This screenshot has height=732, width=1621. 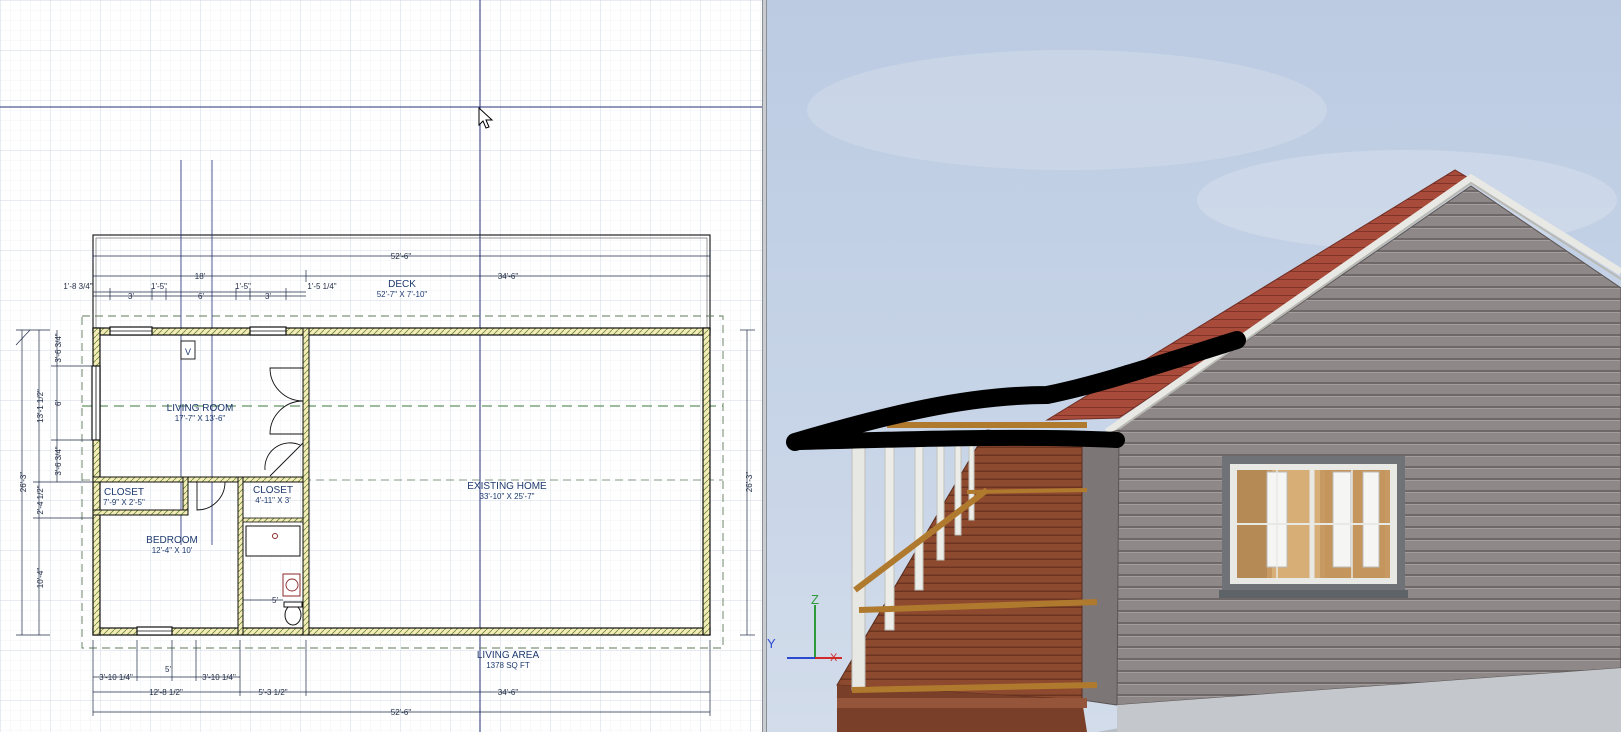 I want to click on side-wall, so click(x=1100, y=567).